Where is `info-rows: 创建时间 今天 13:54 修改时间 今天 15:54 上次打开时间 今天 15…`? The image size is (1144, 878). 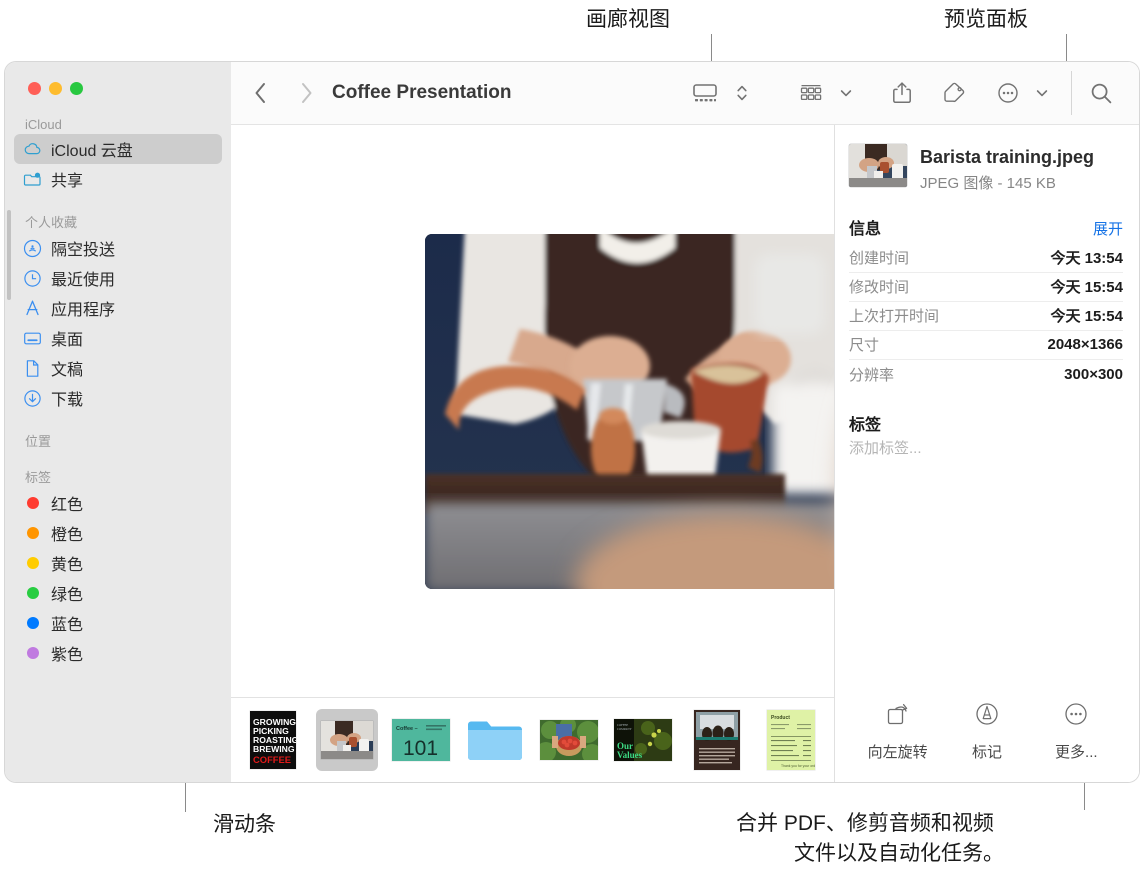
info-rows: 创建时间 今天 13:54 修改时间 今天 15:54 上次打开时间 今天 15… is located at coordinates (987, 316).